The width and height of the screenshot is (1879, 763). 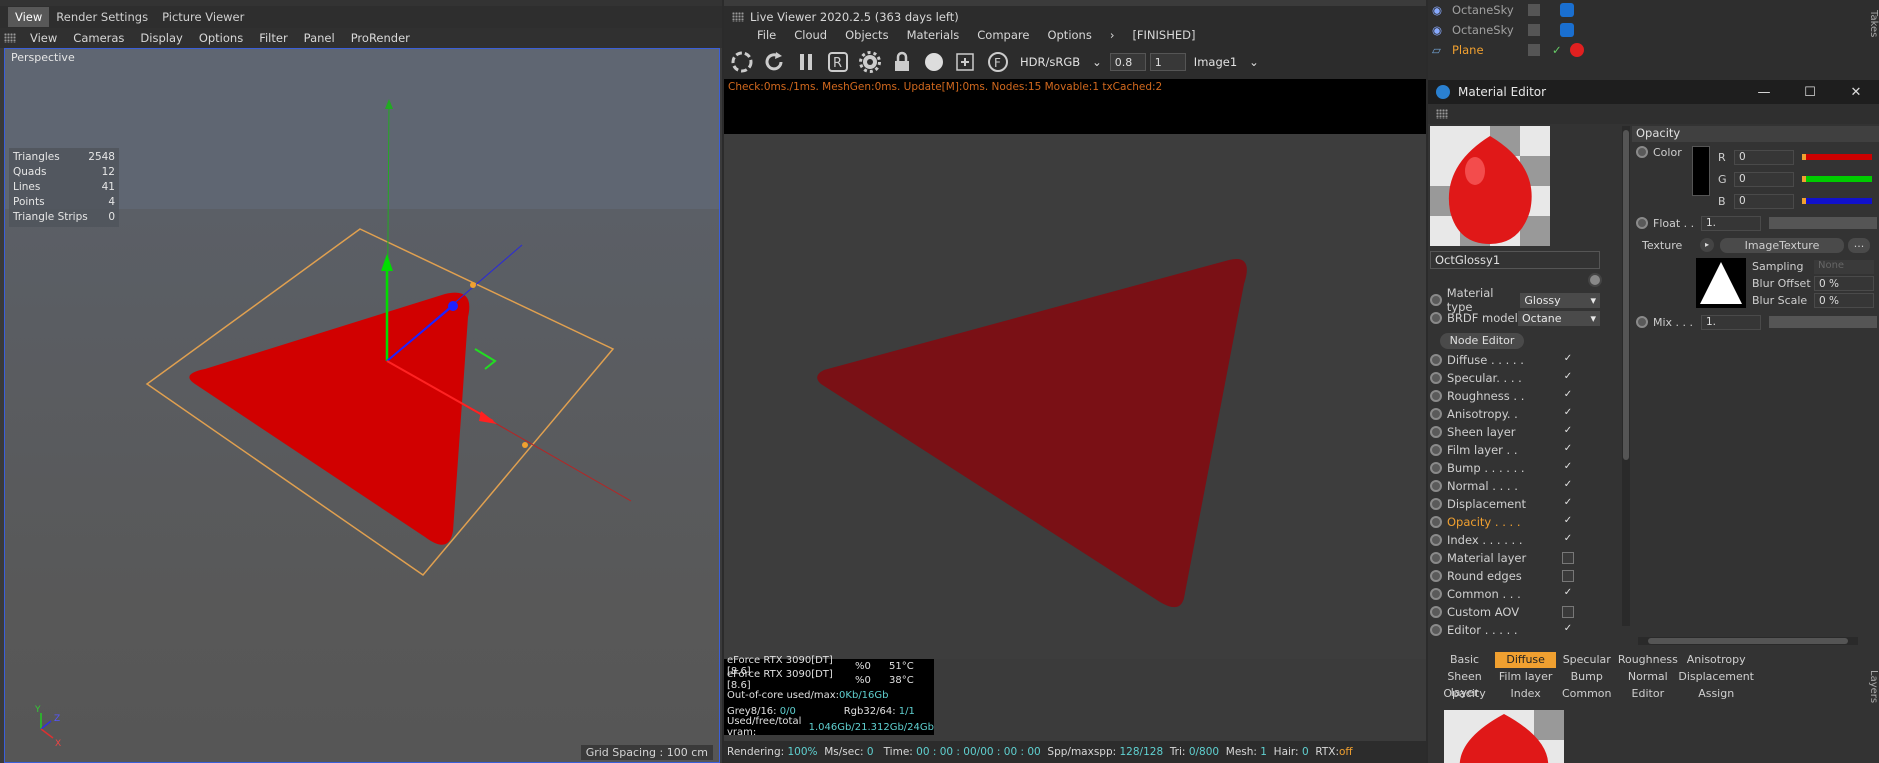 What do you see at coordinates (810, 35) in the screenshot?
I see `menu-cloud: Cloud` at bounding box center [810, 35].